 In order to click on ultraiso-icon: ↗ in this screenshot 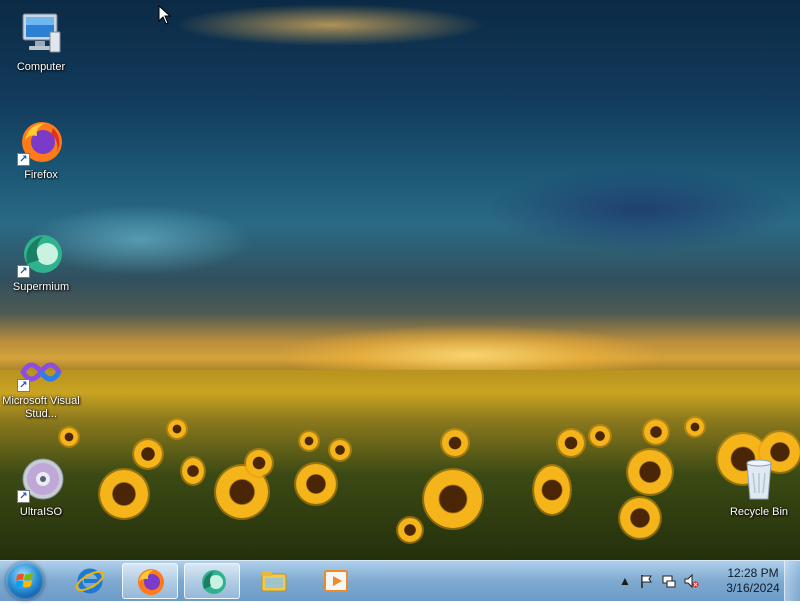, I will do `click(41, 479)`.